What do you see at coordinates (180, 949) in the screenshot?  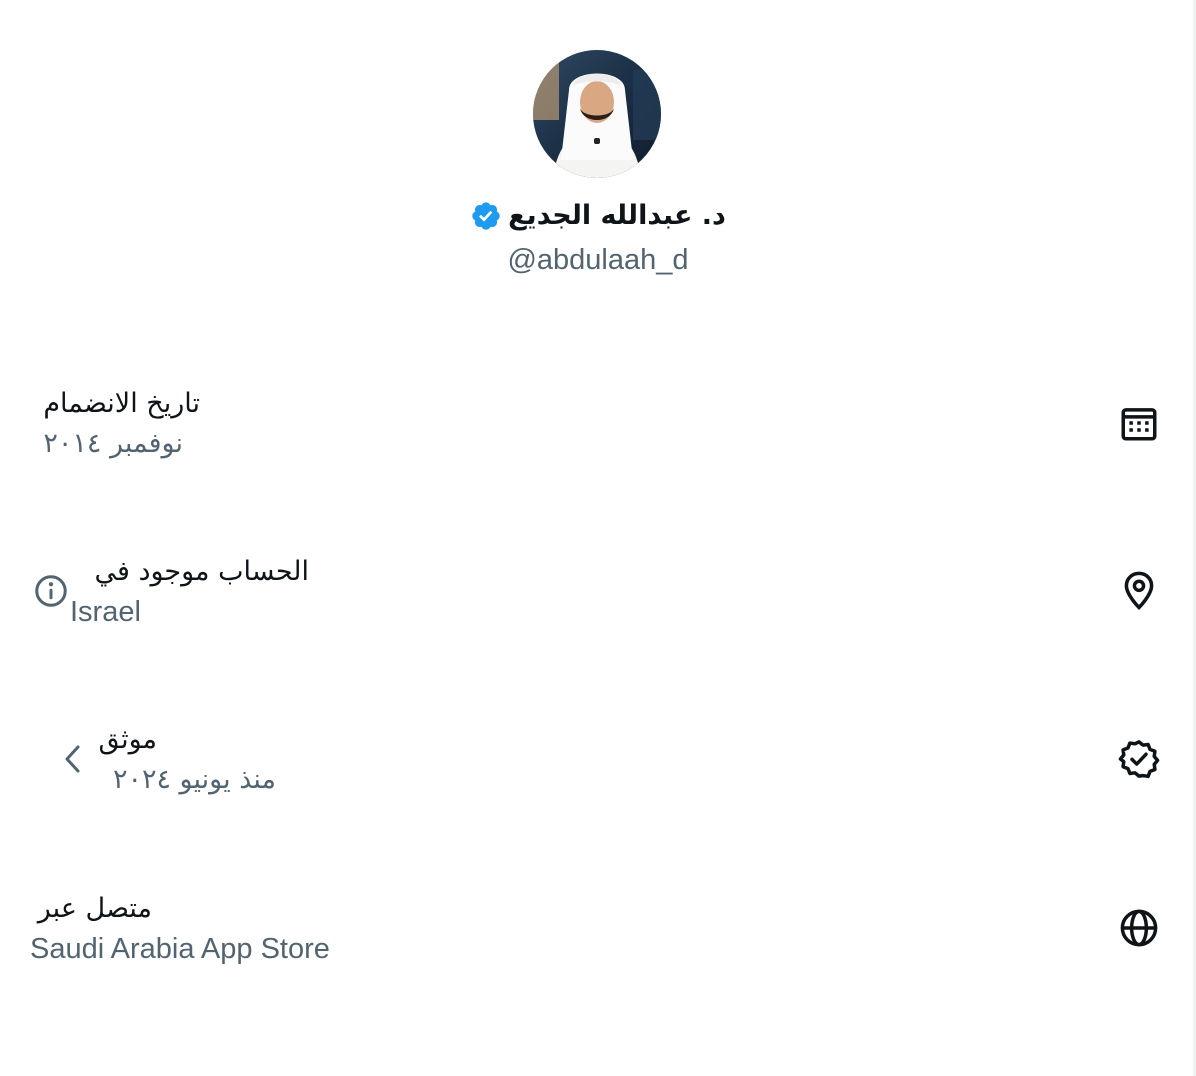 I see `connected-via-value: Saudi Arabia App Store` at bounding box center [180, 949].